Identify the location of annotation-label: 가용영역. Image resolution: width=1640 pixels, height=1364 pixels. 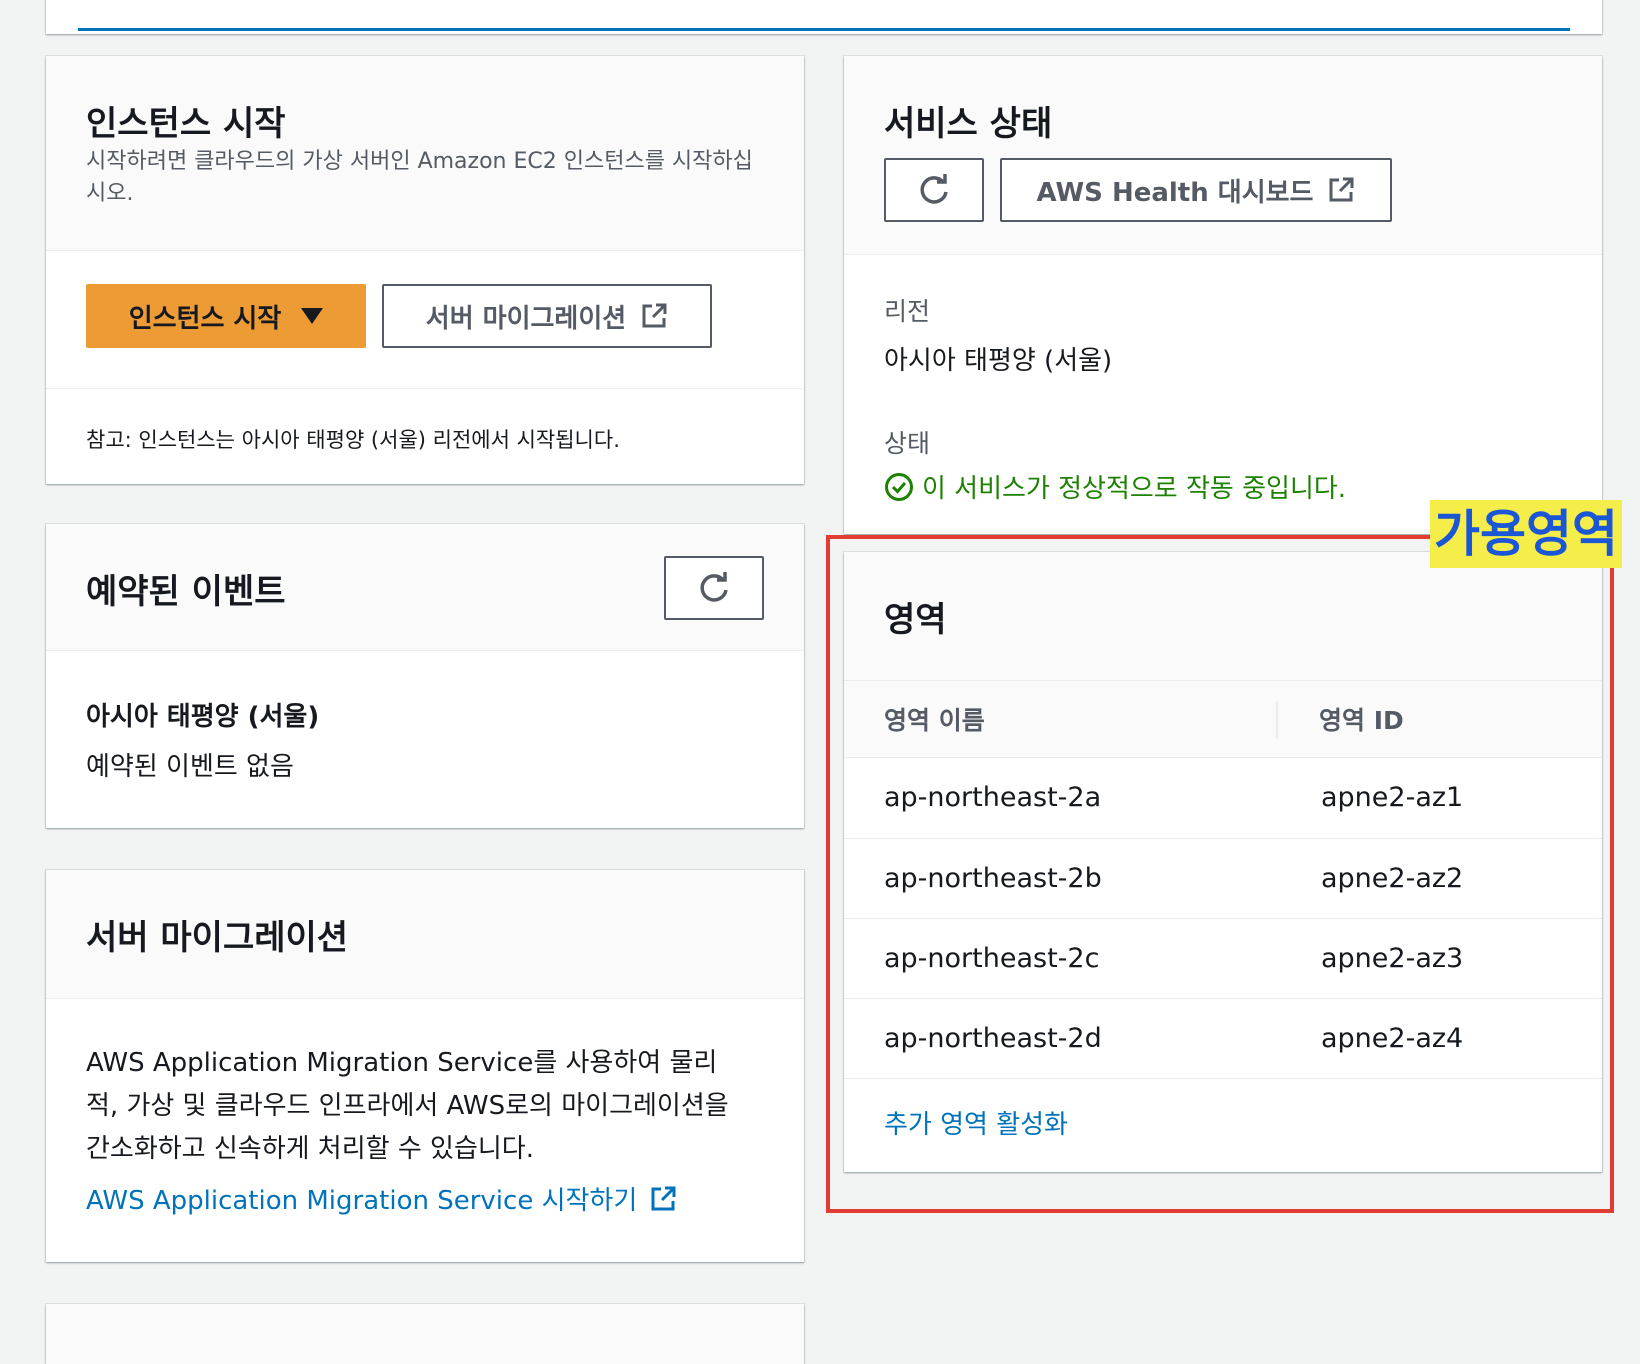
(1526, 534).